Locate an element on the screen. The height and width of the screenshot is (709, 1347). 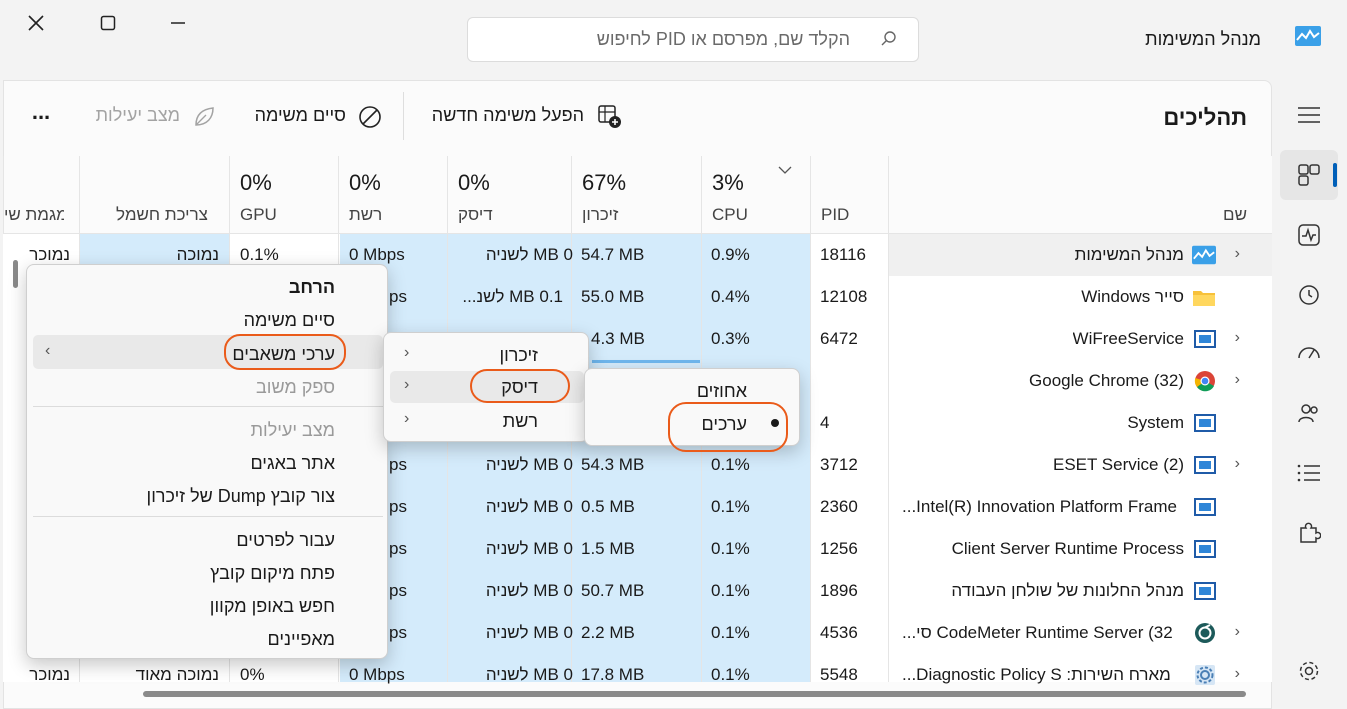
memory-cell: 54.3 MB is located at coordinates (613, 464).